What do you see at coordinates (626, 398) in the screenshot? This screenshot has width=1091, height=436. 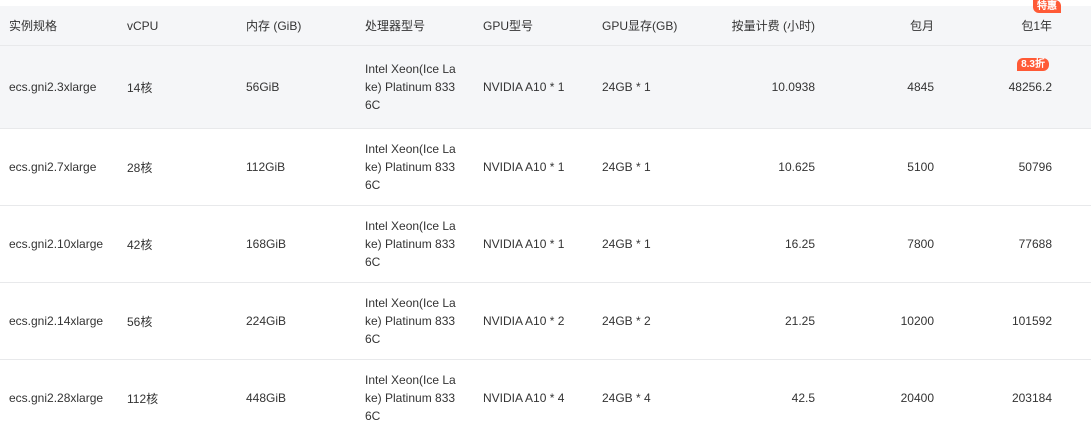 I see `cell-gpu-memory: 24GB * 4` at bounding box center [626, 398].